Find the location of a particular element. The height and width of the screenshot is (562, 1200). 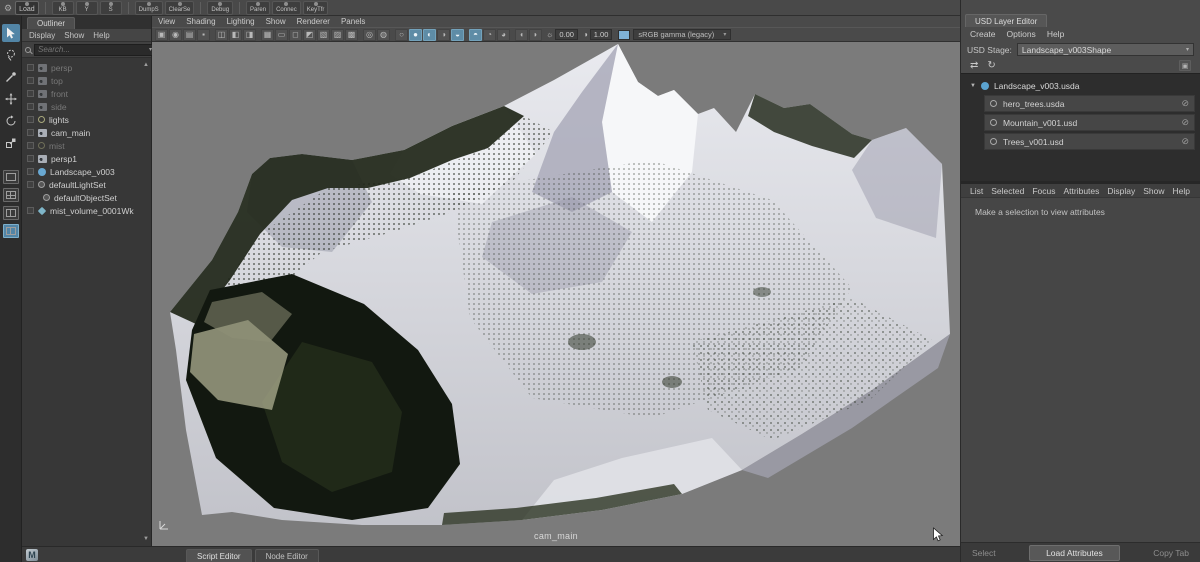

image-plane-icon: ◫ is located at coordinates (221, 34).